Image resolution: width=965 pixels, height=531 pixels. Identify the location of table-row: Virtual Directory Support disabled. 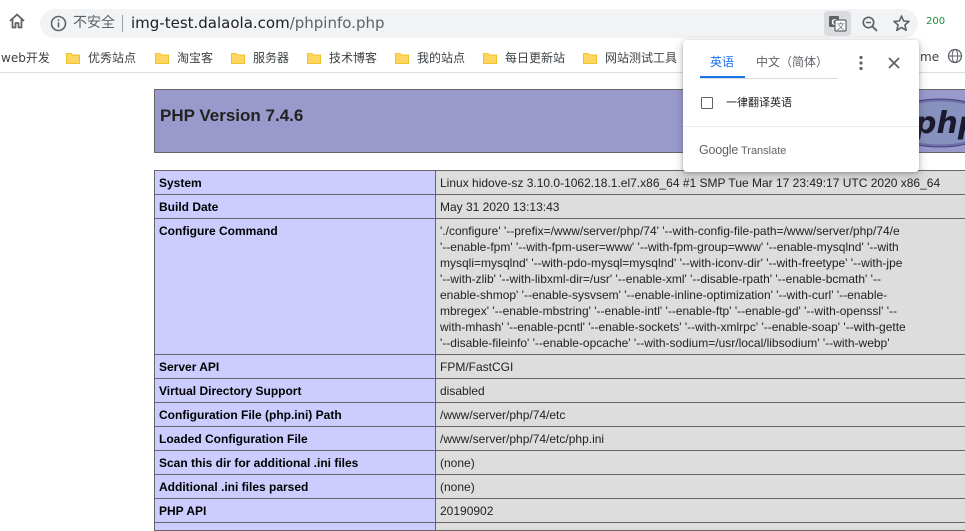
(560, 391).